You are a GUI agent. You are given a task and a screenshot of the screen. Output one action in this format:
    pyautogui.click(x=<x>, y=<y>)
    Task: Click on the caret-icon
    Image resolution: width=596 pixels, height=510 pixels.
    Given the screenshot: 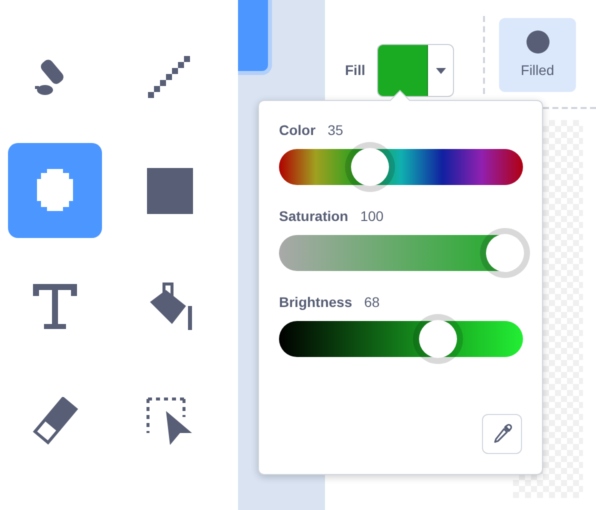 What is the action you would take?
    pyautogui.click(x=441, y=71)
    